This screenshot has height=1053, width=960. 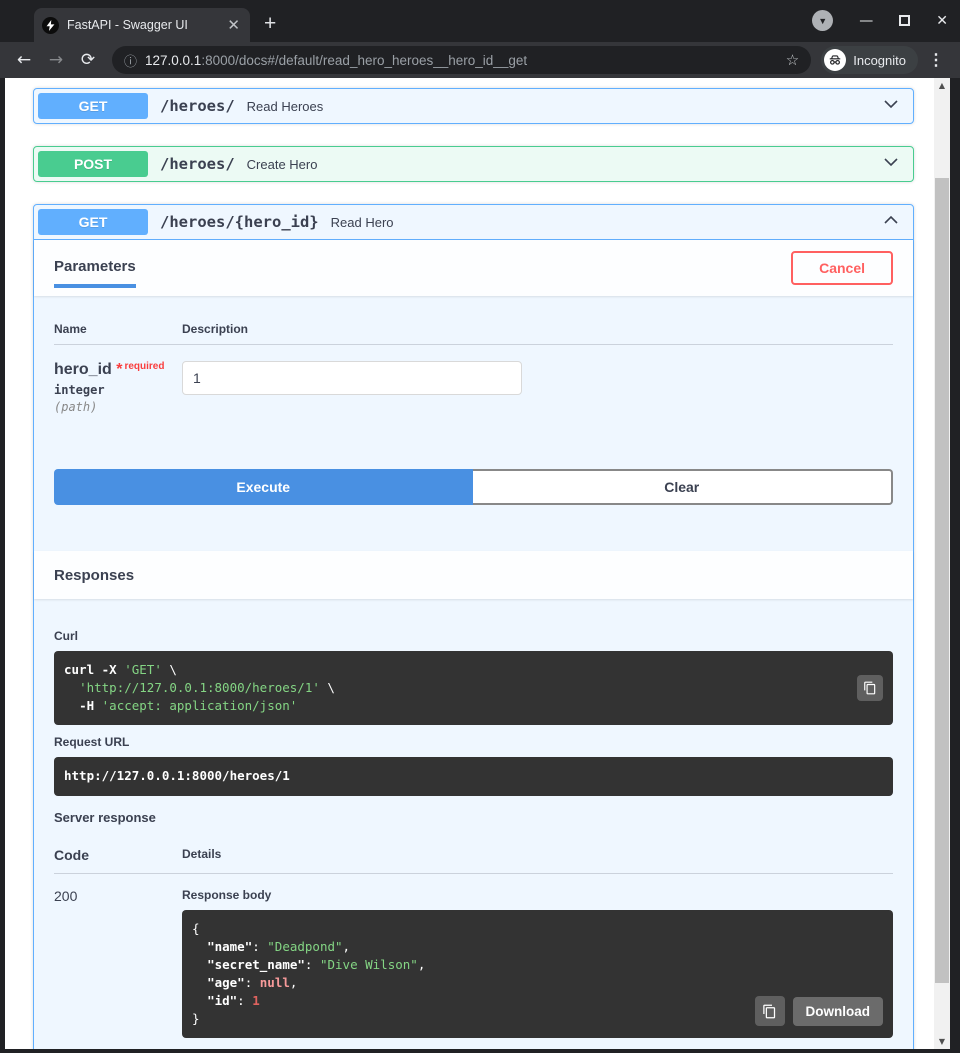 I want to click on required-asterisk: *, so click(x=117, y=369).